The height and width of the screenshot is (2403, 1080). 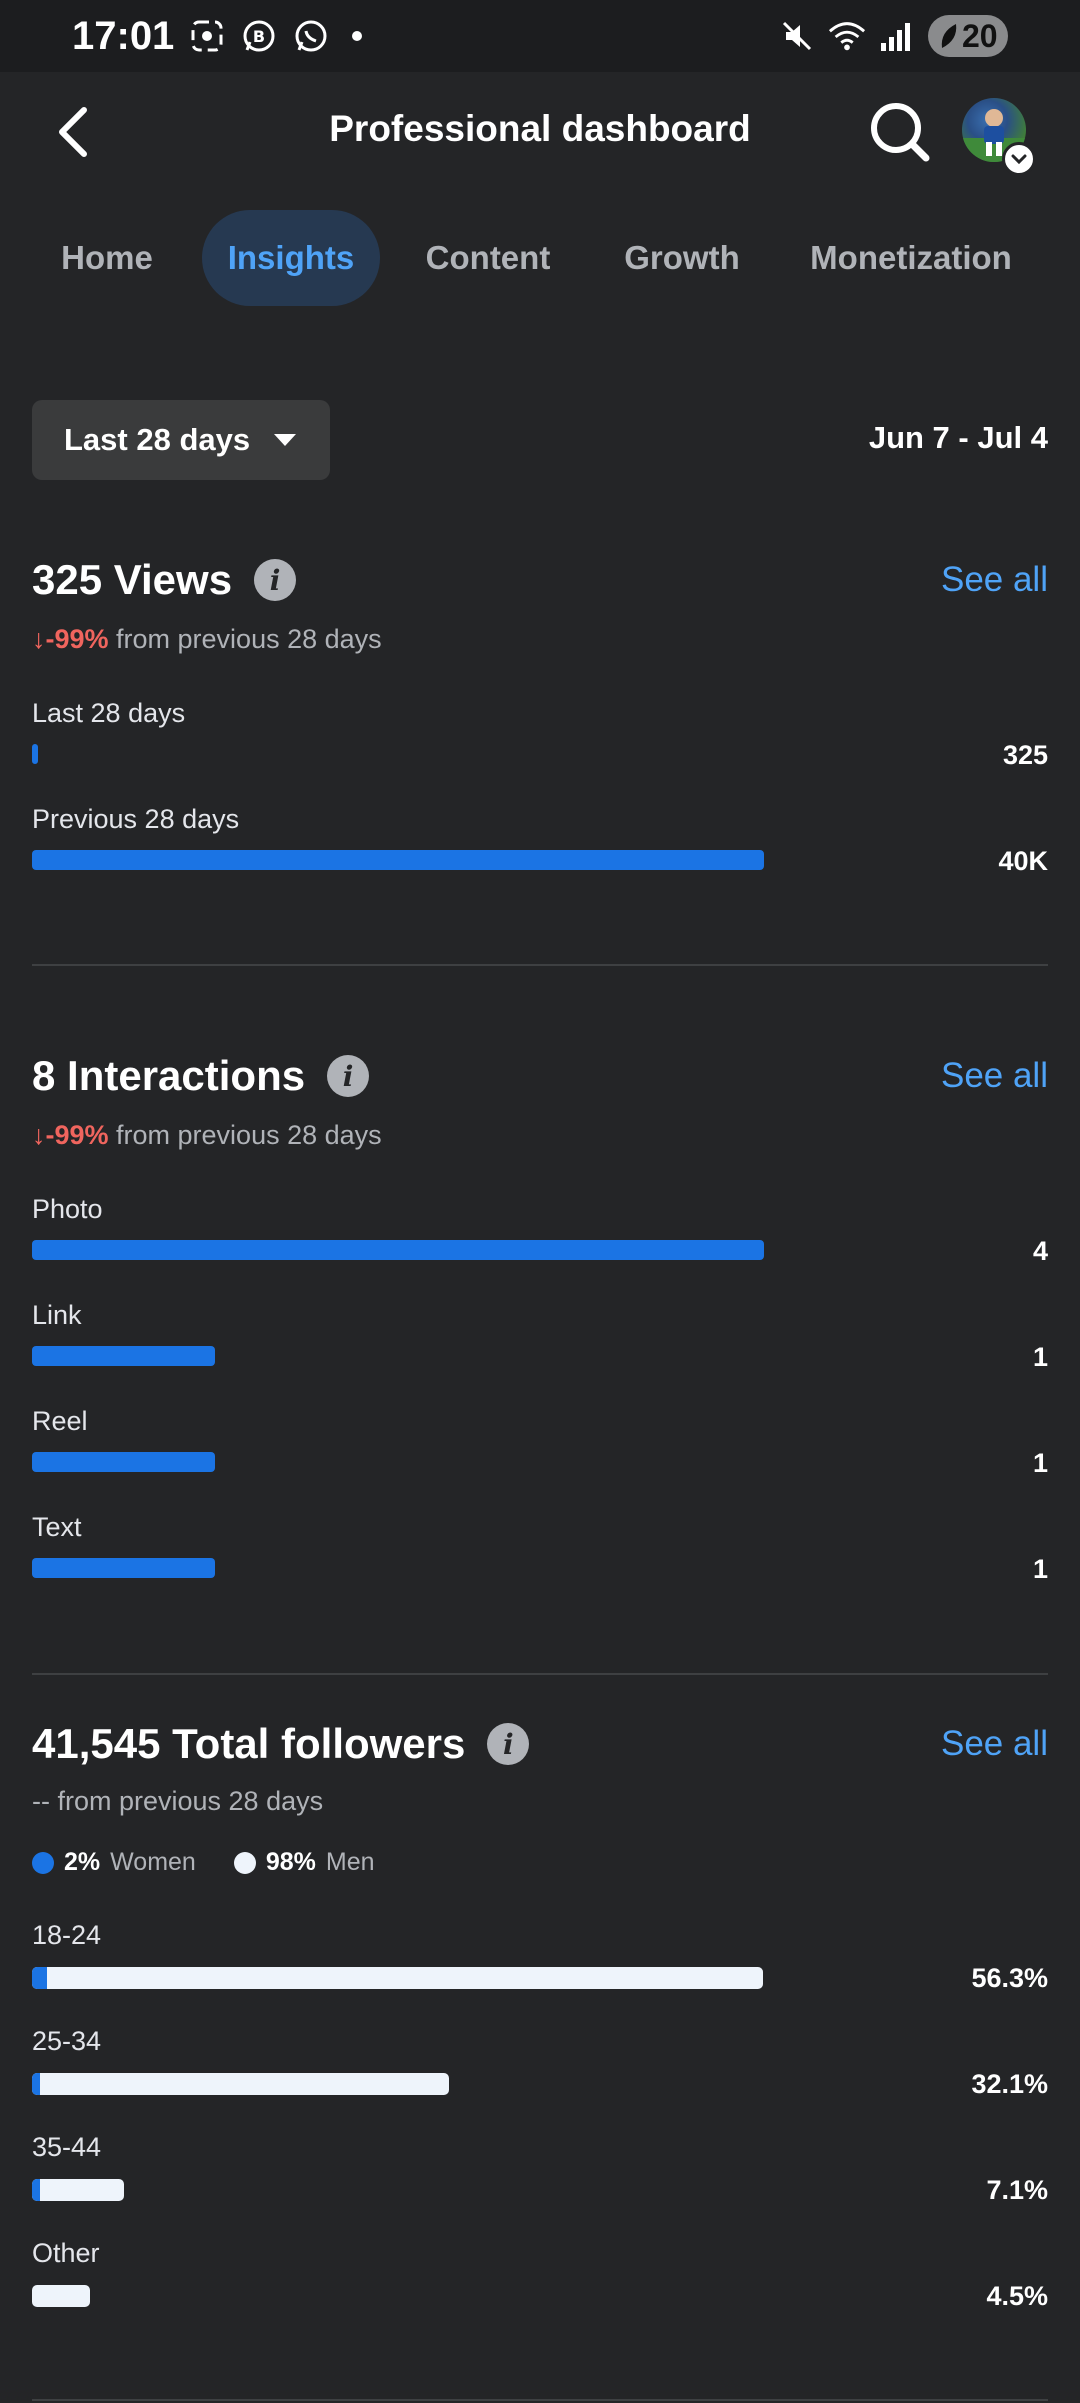 What do you see at coordinates (311, 36) in the screenshot?
I see `whatsapp-icon` at bounding box center [311, 36].